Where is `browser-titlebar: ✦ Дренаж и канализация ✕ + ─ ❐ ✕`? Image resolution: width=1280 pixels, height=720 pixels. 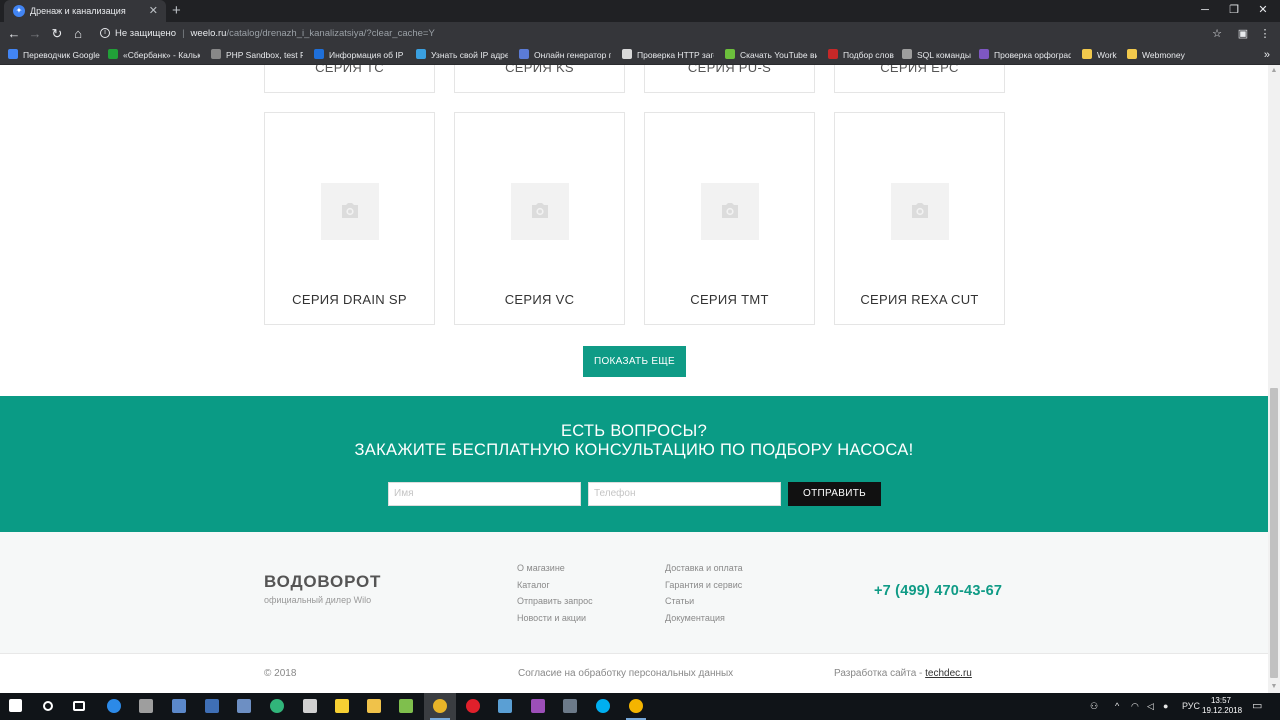 browser-titlebar: ✦ Дренаж и канализация ✕ + ─ ❐ ✕ is located at coordinates (640, 11).